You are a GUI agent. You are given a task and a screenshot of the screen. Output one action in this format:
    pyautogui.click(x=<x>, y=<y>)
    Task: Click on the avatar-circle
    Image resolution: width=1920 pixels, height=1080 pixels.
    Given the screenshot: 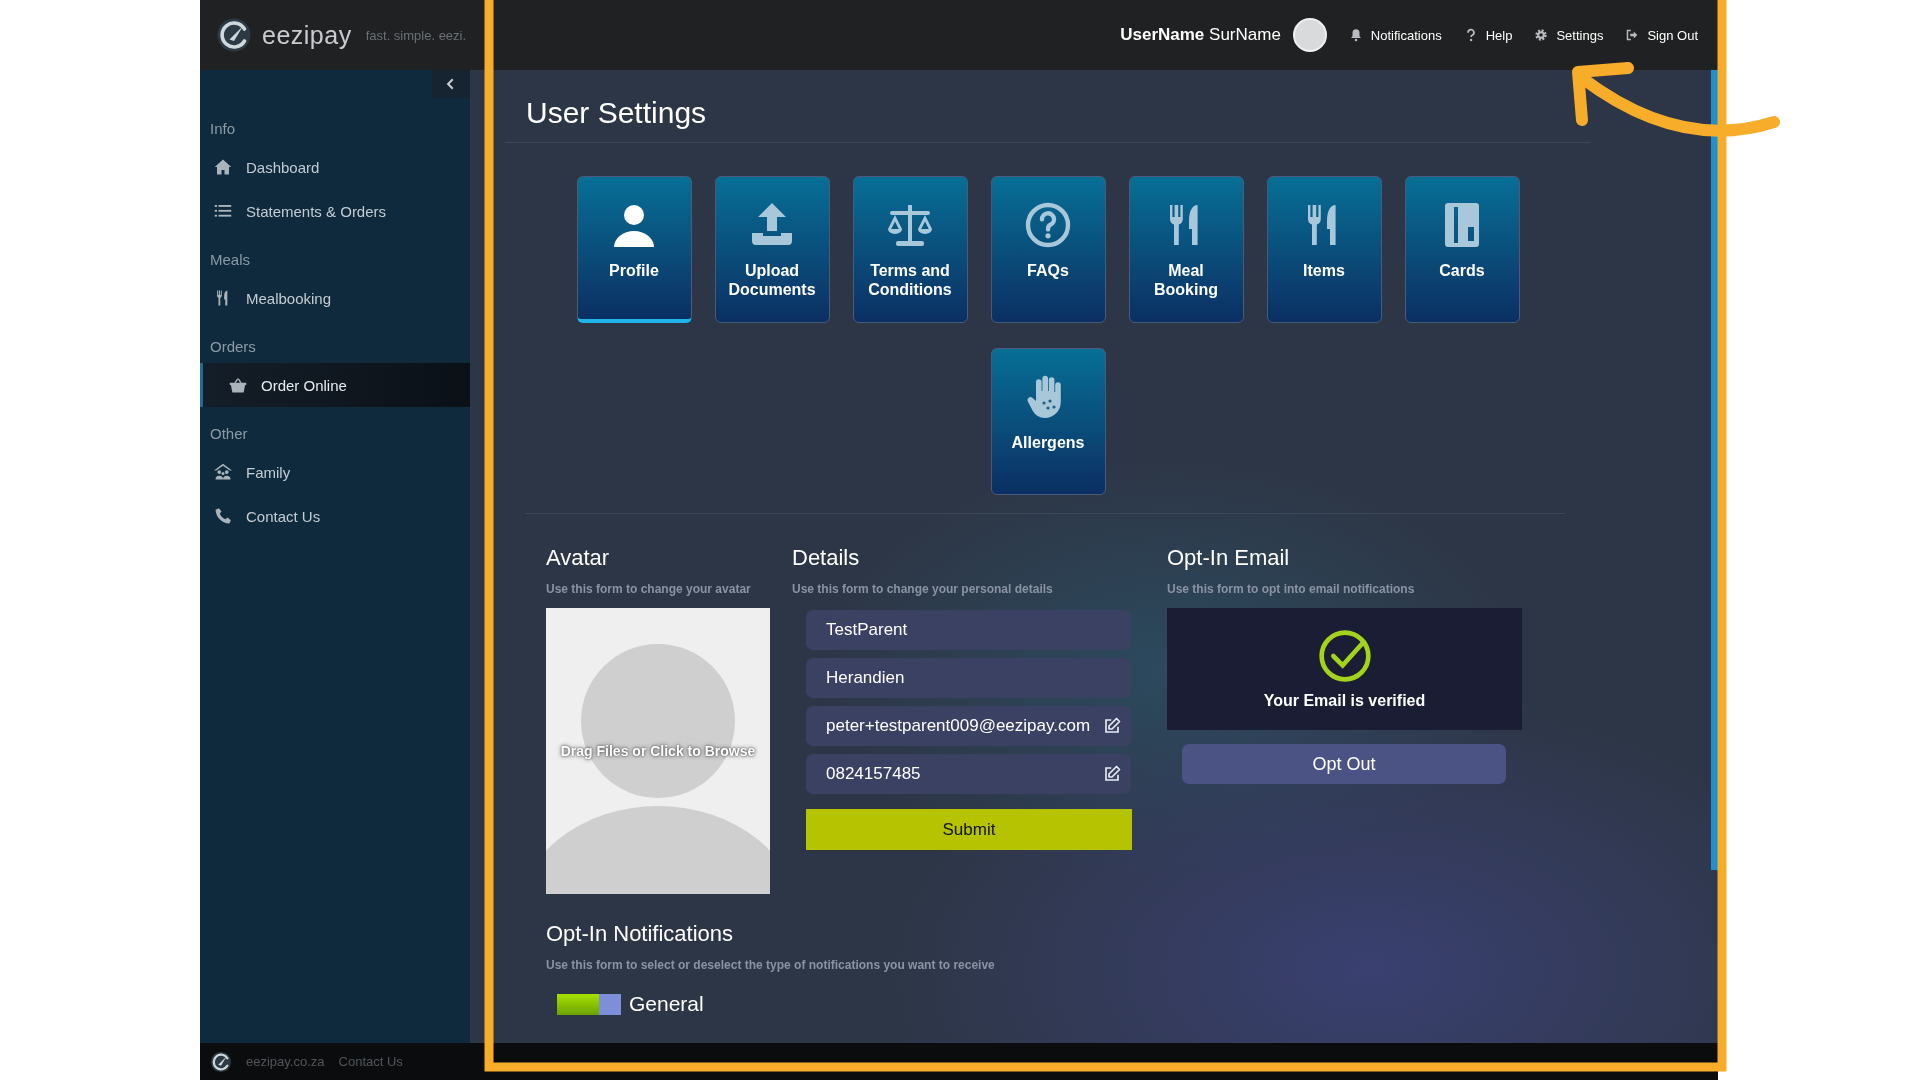 What is the action you would take?
    pyautogui.click(x=1309, y=35)
    